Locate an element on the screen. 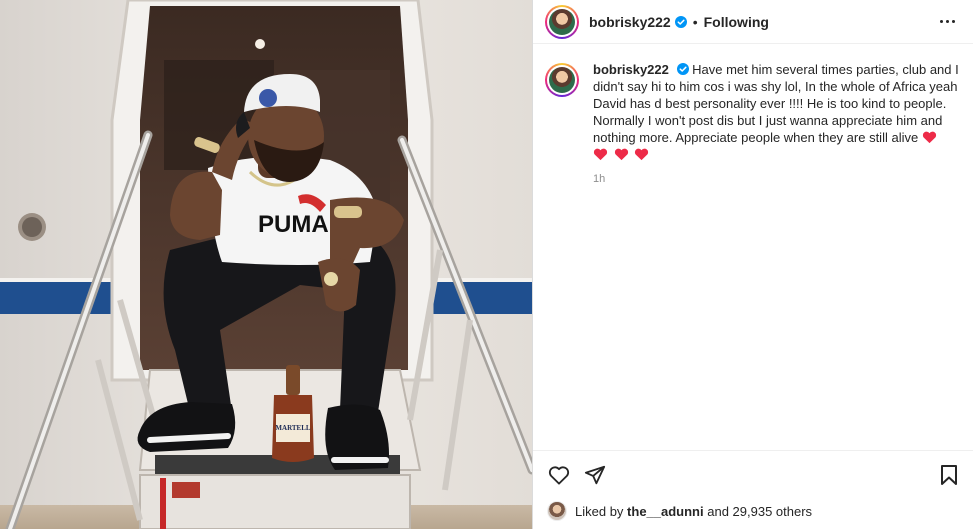  bookmark-icon is located at coordinates (949, 474).